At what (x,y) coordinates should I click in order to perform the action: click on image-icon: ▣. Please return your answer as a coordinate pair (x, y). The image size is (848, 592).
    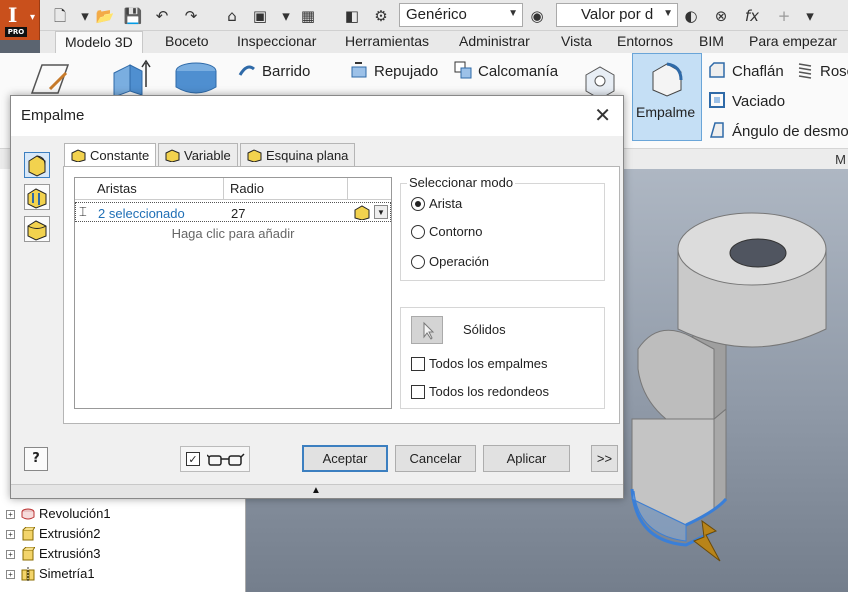
    Looking at the image, I should click on (260, 16).